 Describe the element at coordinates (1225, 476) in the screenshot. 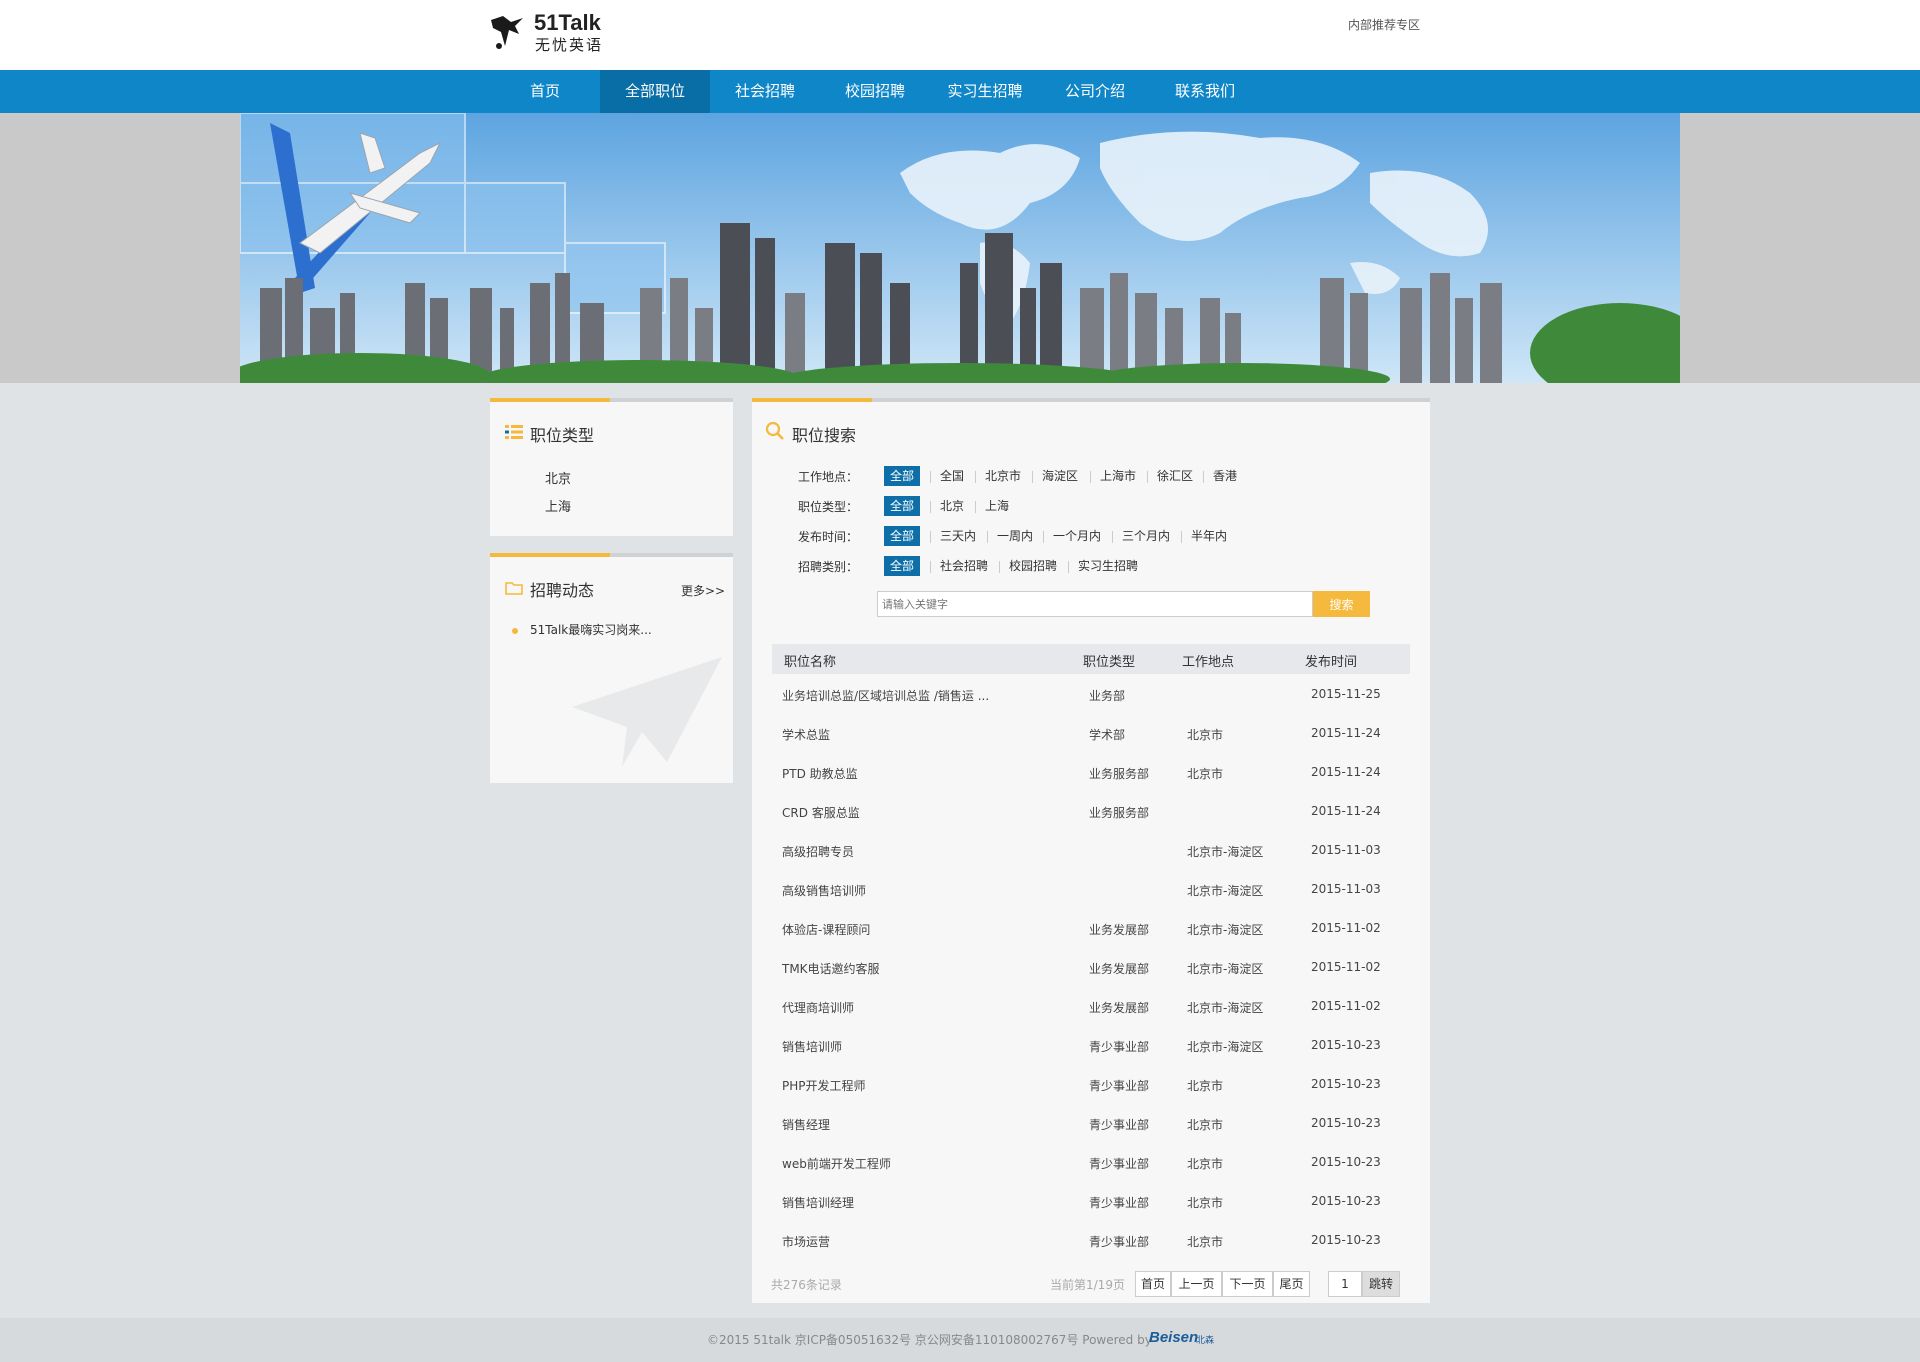

I see `filter-location-option: 香港` at that location.